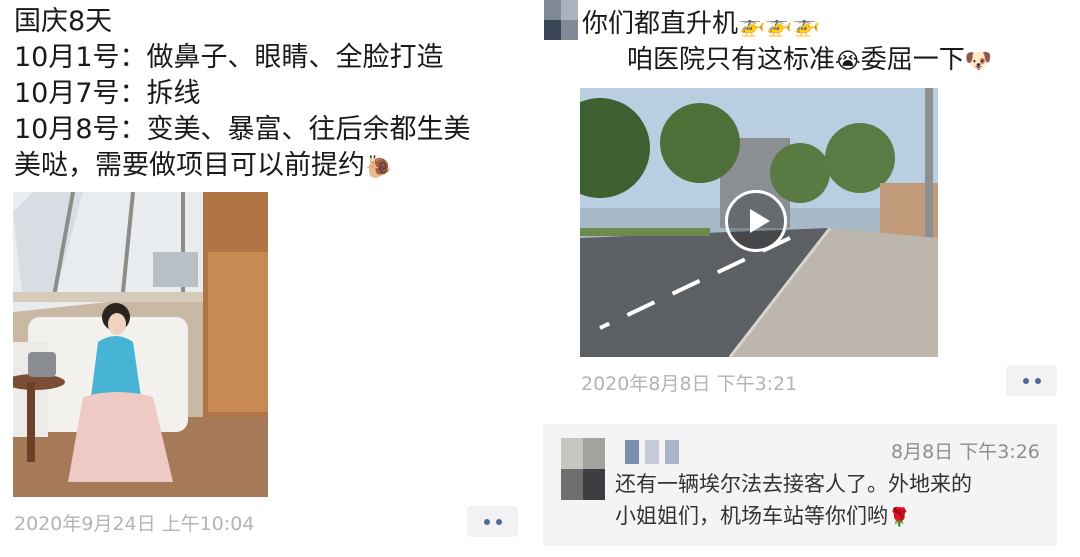  I want to click on post-text: 美哒，需要做项目可以前提约, so click(189, 165).